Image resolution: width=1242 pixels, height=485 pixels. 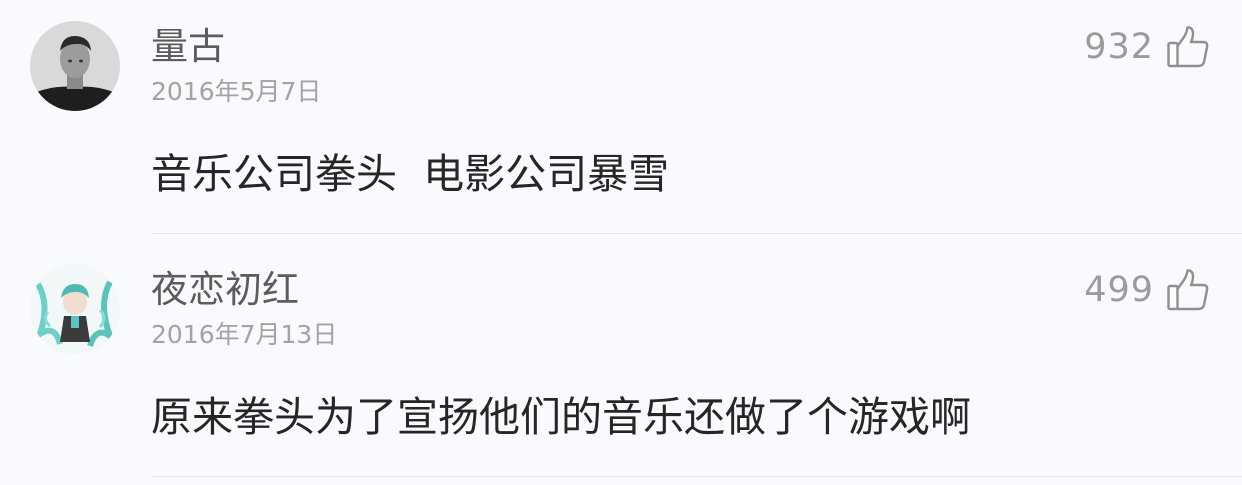 What do you see at coordinates (225, 290) in the screenshot?
I see `username: 夜恋初红` at bounding box center [225, 290].